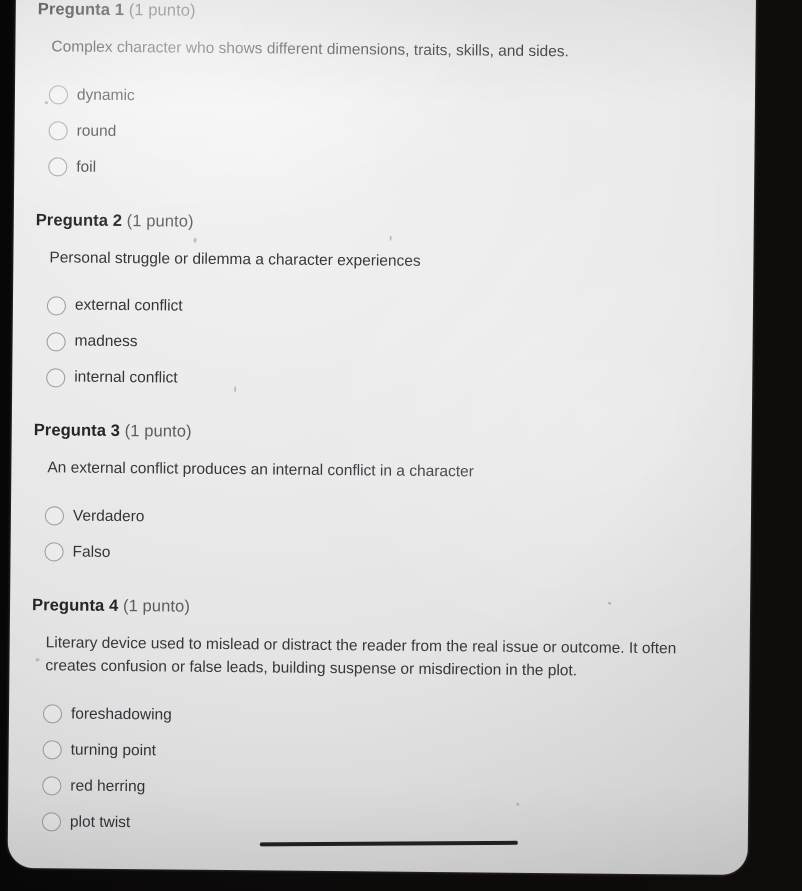 The height and width of the screenshot is (891, 802). I want to click on option-label: foreshadowing, so click(121, 714).